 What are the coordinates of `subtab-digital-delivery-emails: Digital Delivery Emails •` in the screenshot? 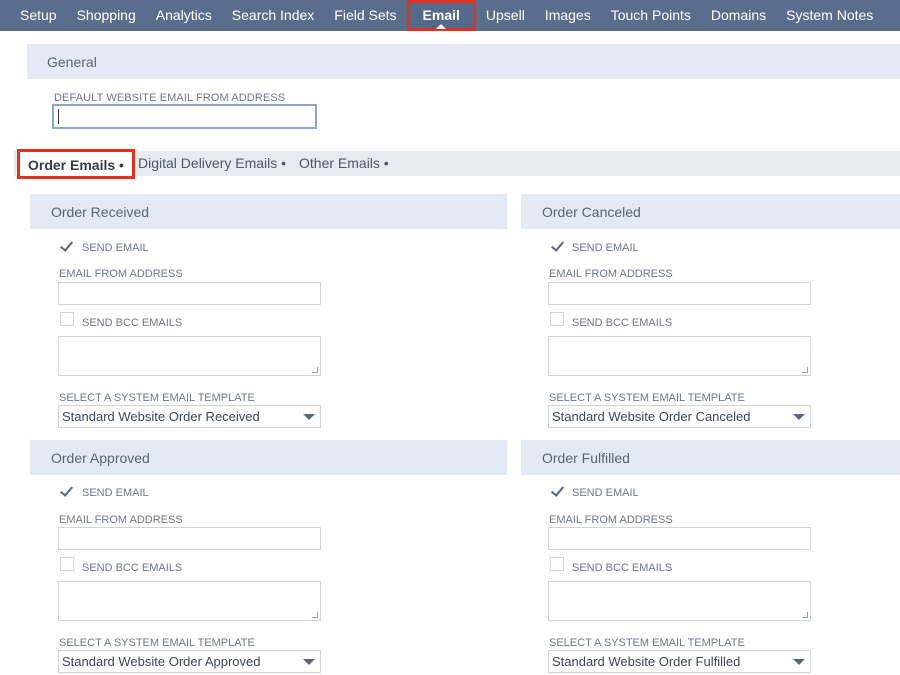 It's located at (212, 163).